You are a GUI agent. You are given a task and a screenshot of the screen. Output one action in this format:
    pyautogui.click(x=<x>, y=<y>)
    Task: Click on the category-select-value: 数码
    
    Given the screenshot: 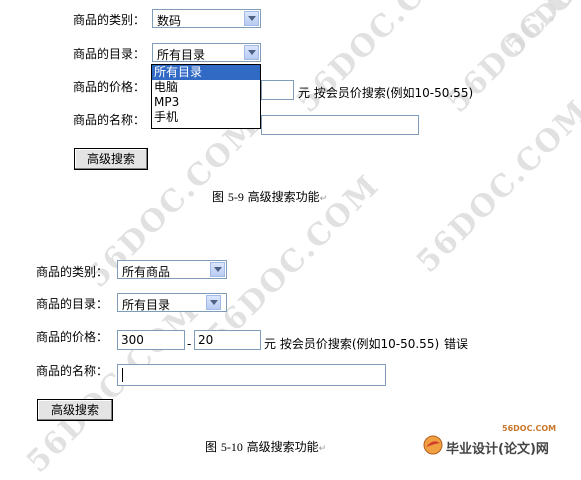 What is the action you would take?
    pyautogui.click(x=169, y=21)
    